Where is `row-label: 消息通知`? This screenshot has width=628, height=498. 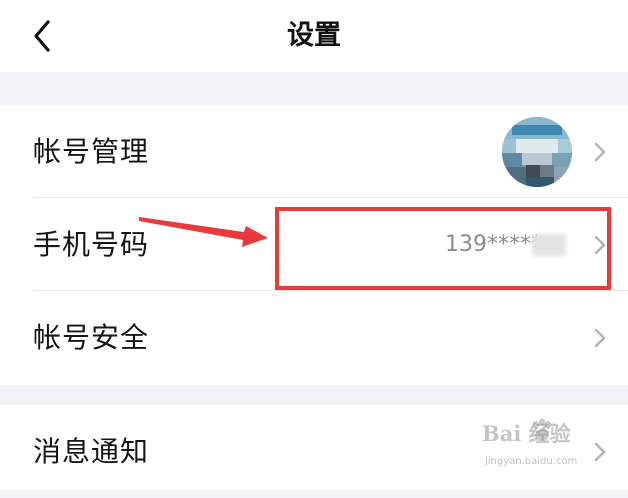 row-label: 消息通知 is located at coordinates (91, 451).